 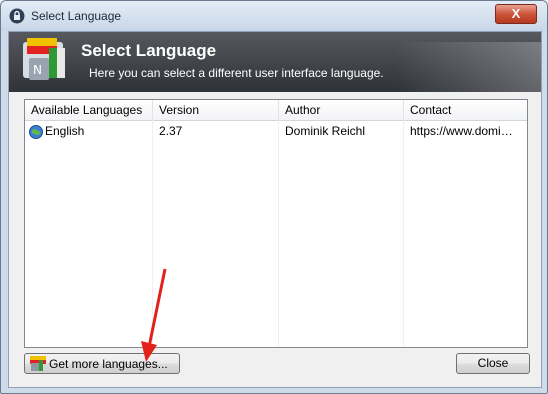 What do you see at coordinates (154, 315) in the screenshot?
I see `red-arrow-annotation` at bounding box center [154, 315].